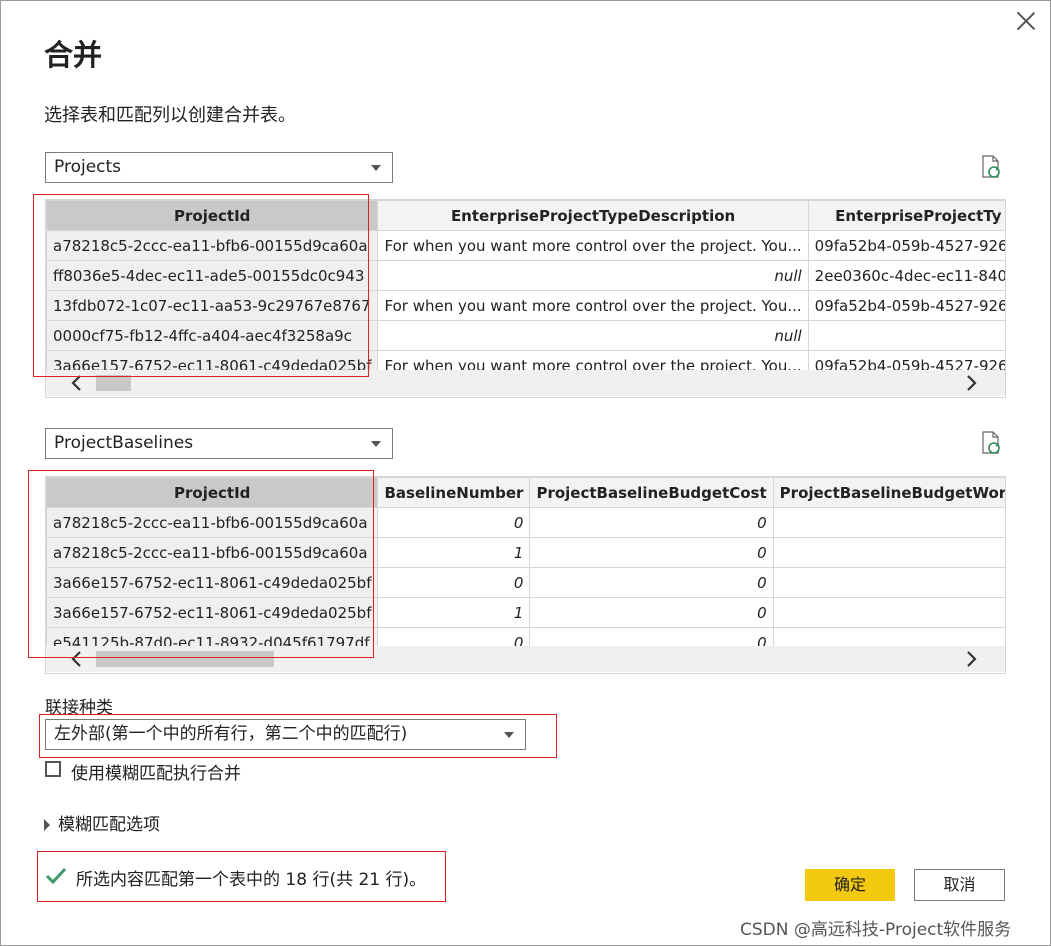 The image size is (1051, 946). Describe the element at coordinates (231, 734) in the screenshot. I see `join-kind-value: 左外部(第一个中的所有行，第二个中的匹配行)` at that location.